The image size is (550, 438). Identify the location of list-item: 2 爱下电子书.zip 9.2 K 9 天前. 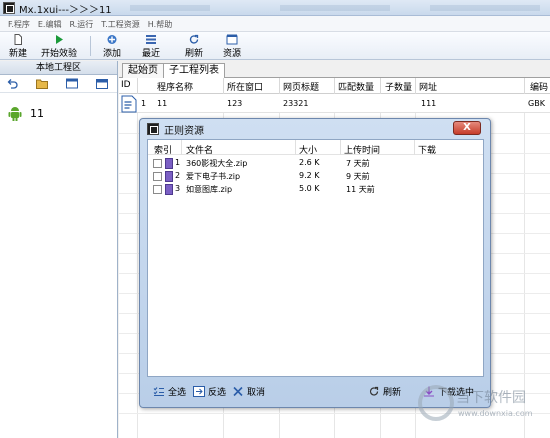
(315, 176).